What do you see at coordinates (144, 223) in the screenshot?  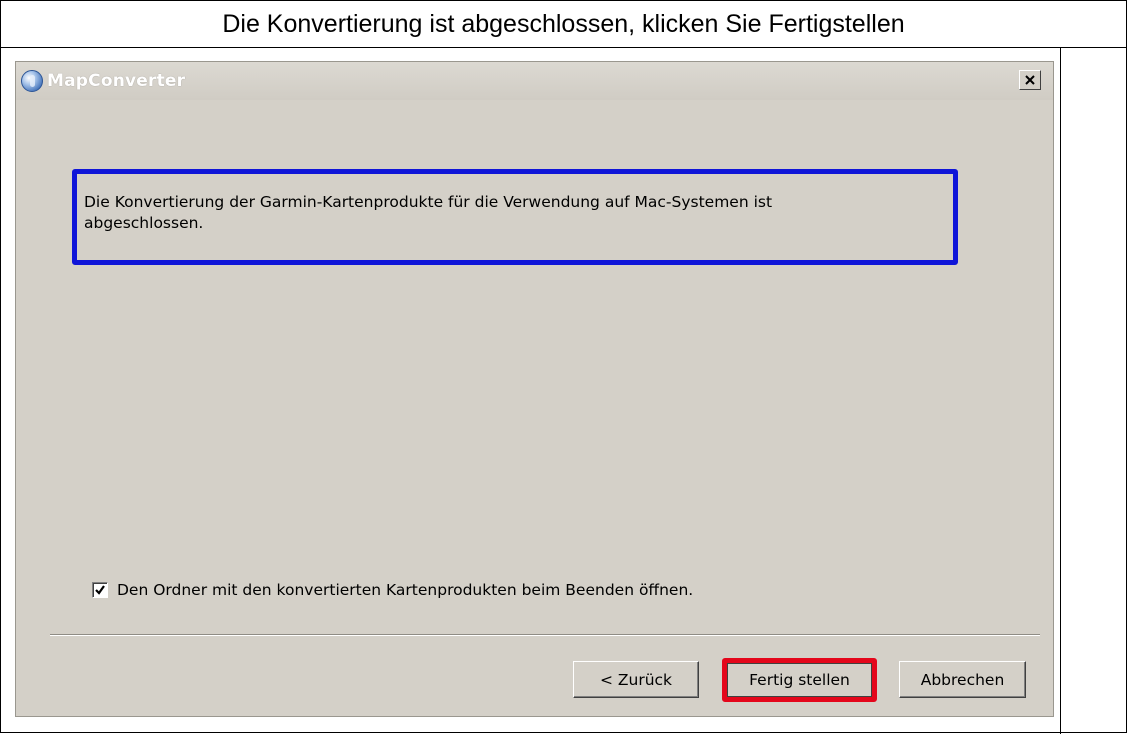 I see `completion-message-line-2: abgeschlossen.` at bounding box center [144, 223].